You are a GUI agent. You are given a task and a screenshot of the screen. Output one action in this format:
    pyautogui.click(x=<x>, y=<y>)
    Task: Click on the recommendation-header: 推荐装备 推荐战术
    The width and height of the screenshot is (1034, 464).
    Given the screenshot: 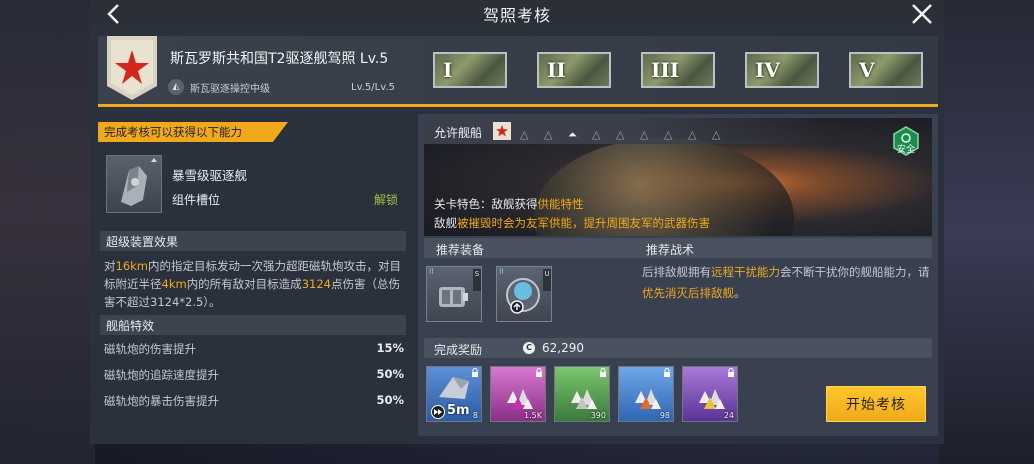 What is the action you would take?
    pyautogui.click(x=678, y=248)
    